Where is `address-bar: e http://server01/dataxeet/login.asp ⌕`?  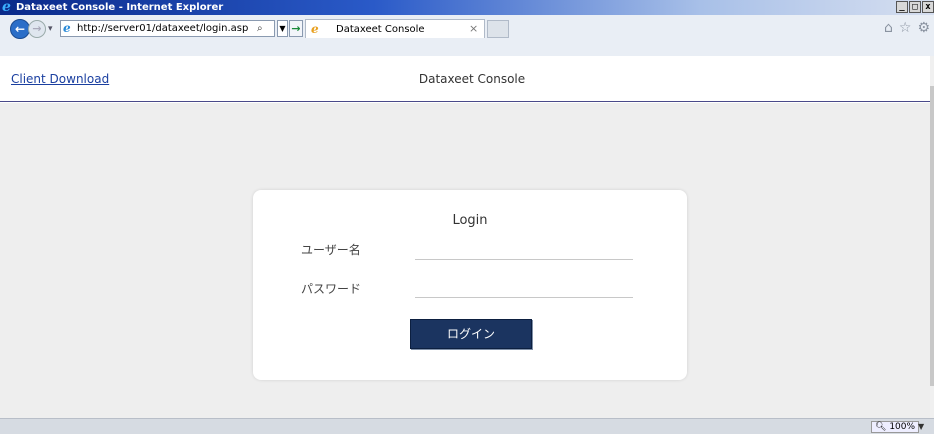 address-bar: e http://server01/dataxeet/login.asp ⌕ is located at coordinates (167, 28).